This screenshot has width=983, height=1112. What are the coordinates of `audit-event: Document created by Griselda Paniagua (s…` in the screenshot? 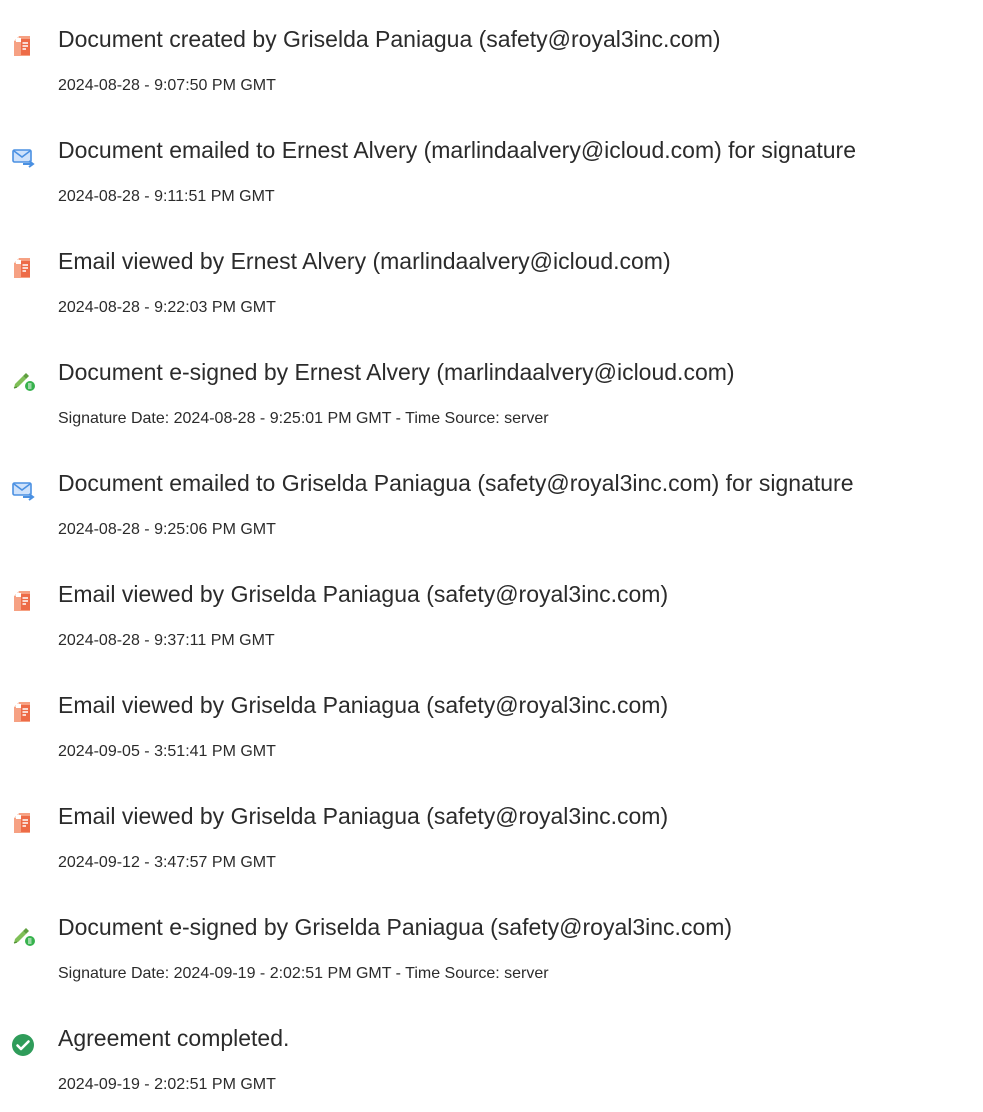 It's located at (491, 62).